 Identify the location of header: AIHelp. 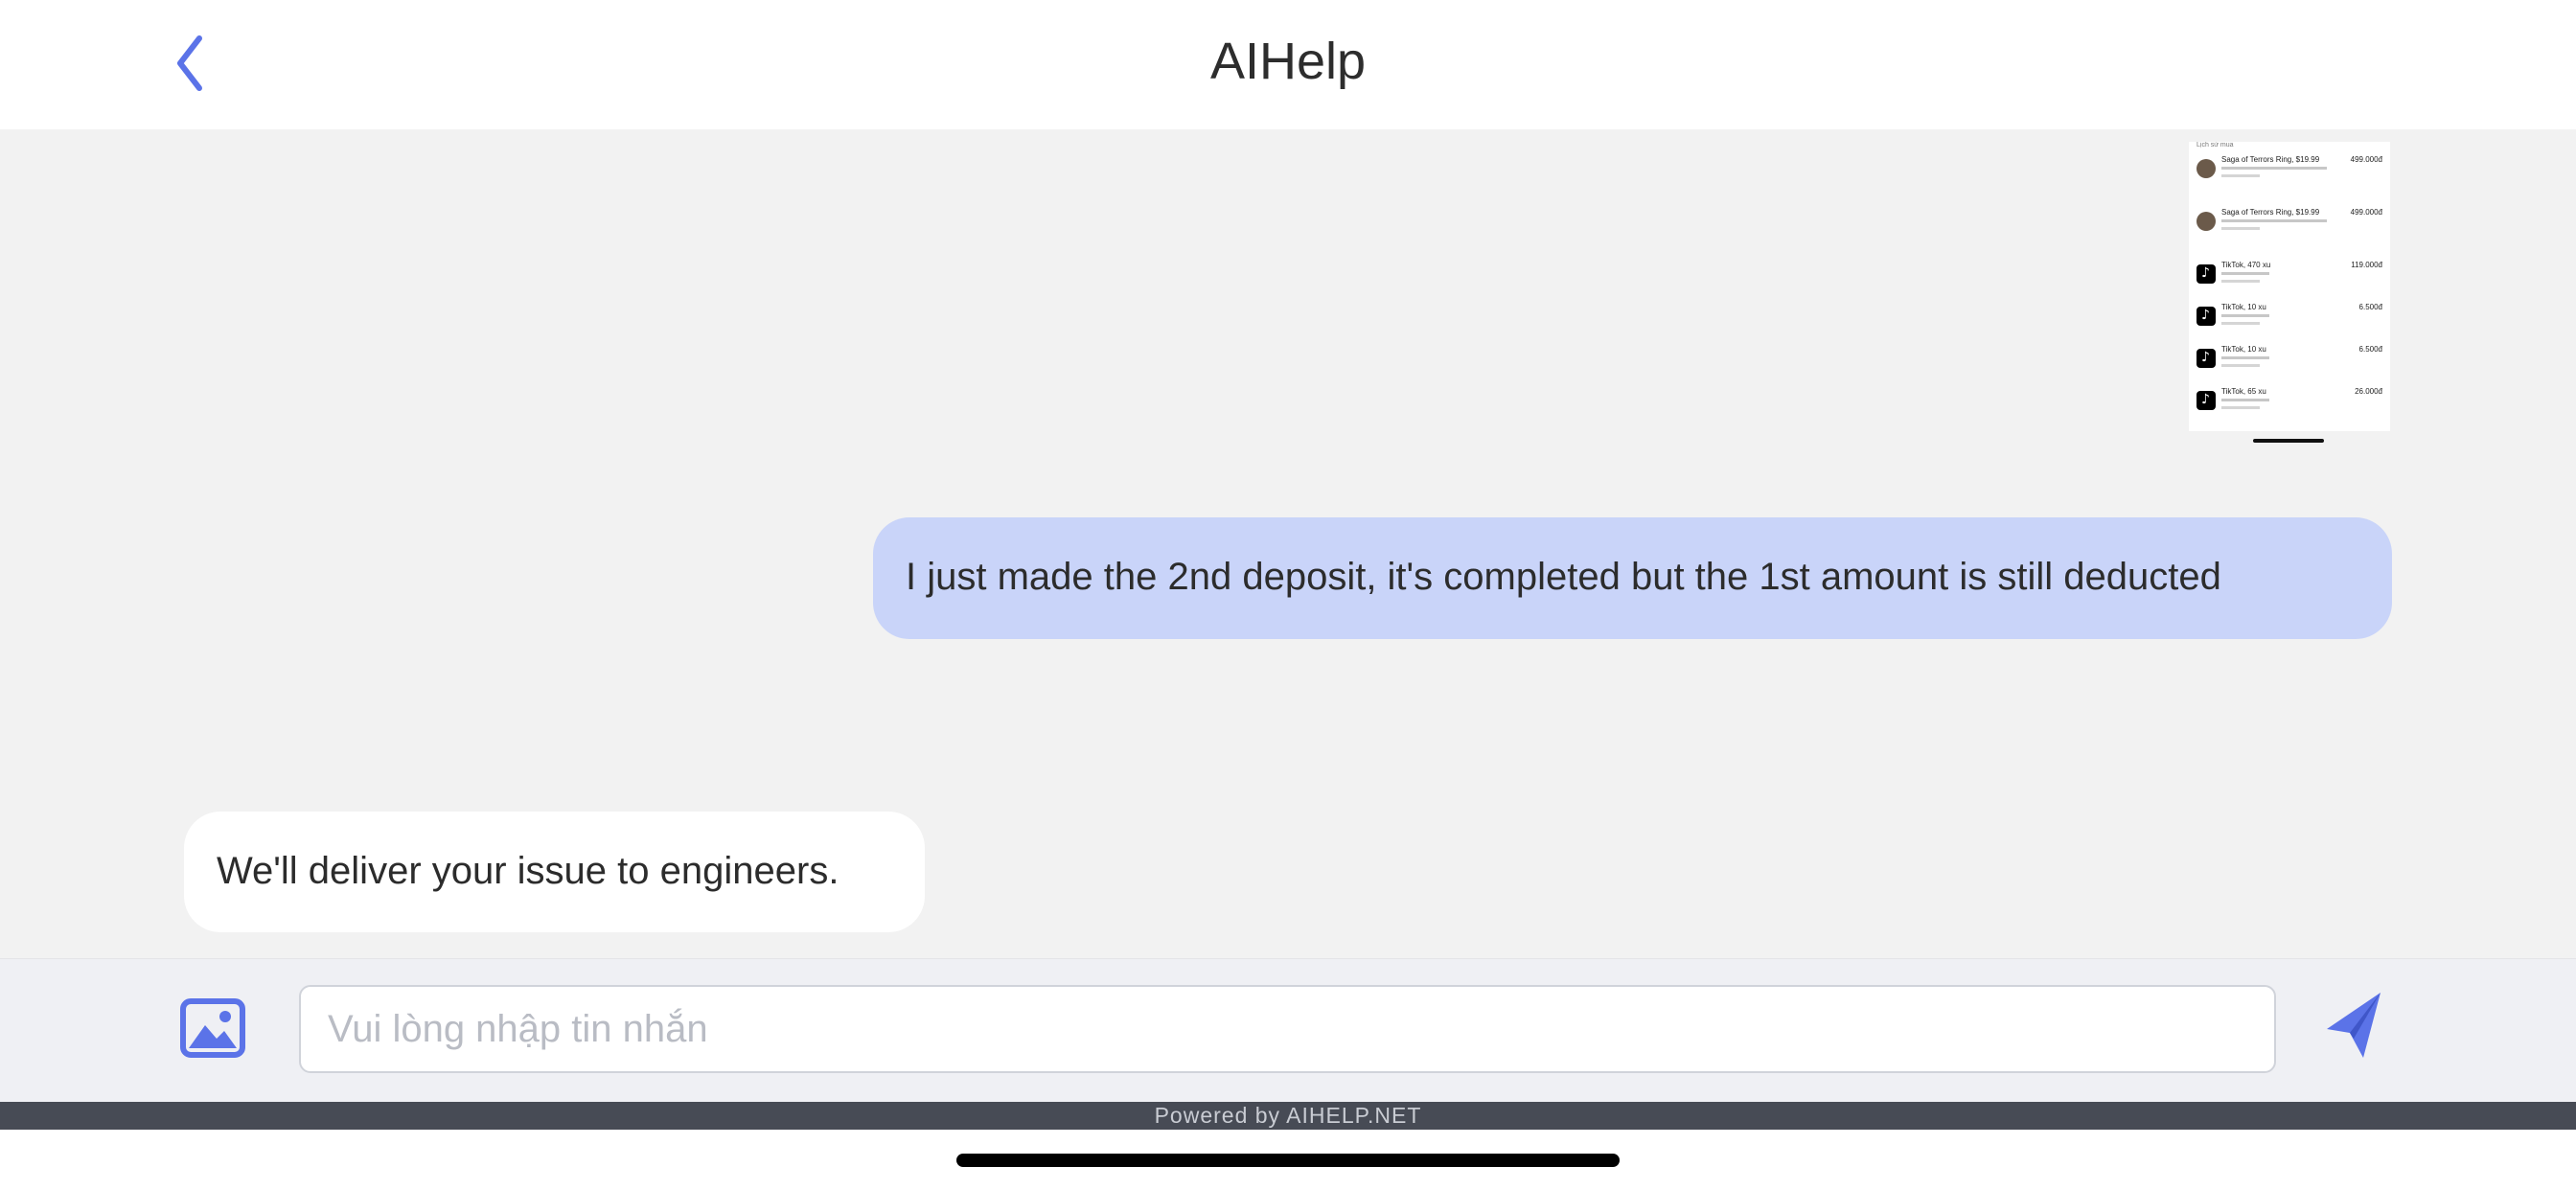
(1288, 64).